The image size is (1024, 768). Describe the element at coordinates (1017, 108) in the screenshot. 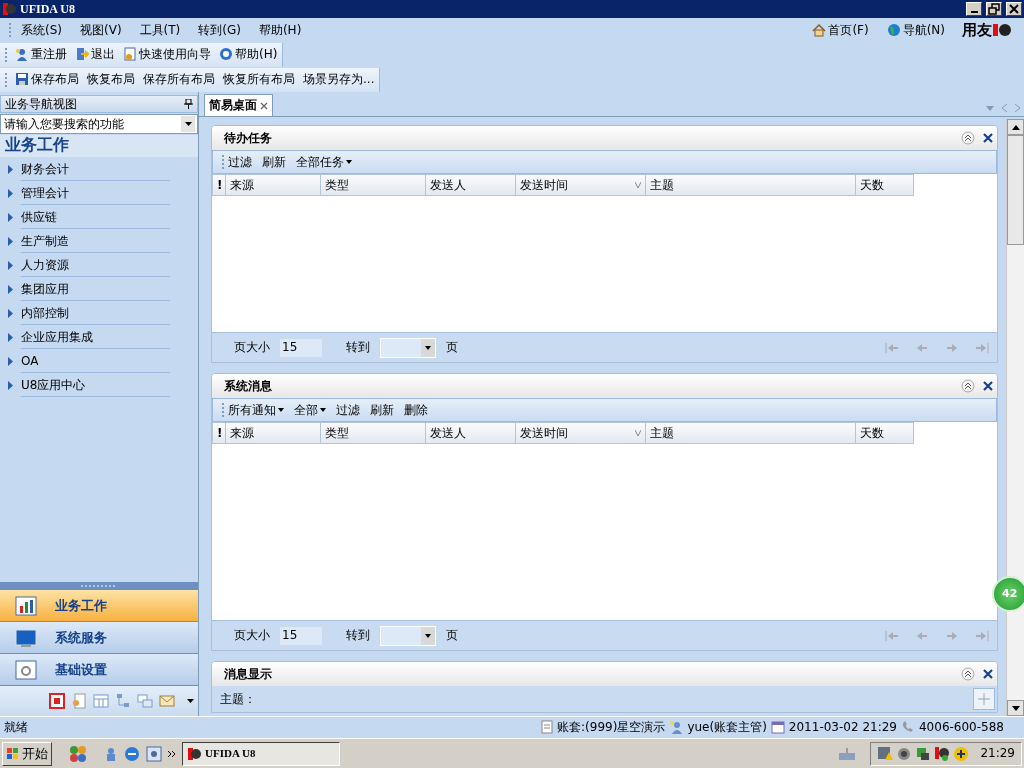

I see `scroll-right-icon` at that location.